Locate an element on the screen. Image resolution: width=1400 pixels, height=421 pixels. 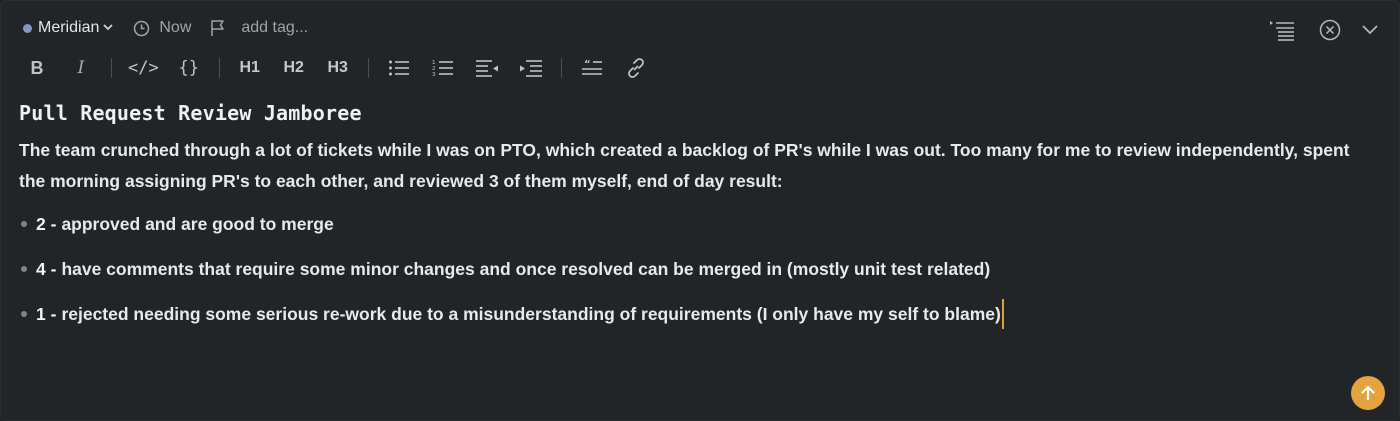
time-label: Now is located at coordinates (175, 27).